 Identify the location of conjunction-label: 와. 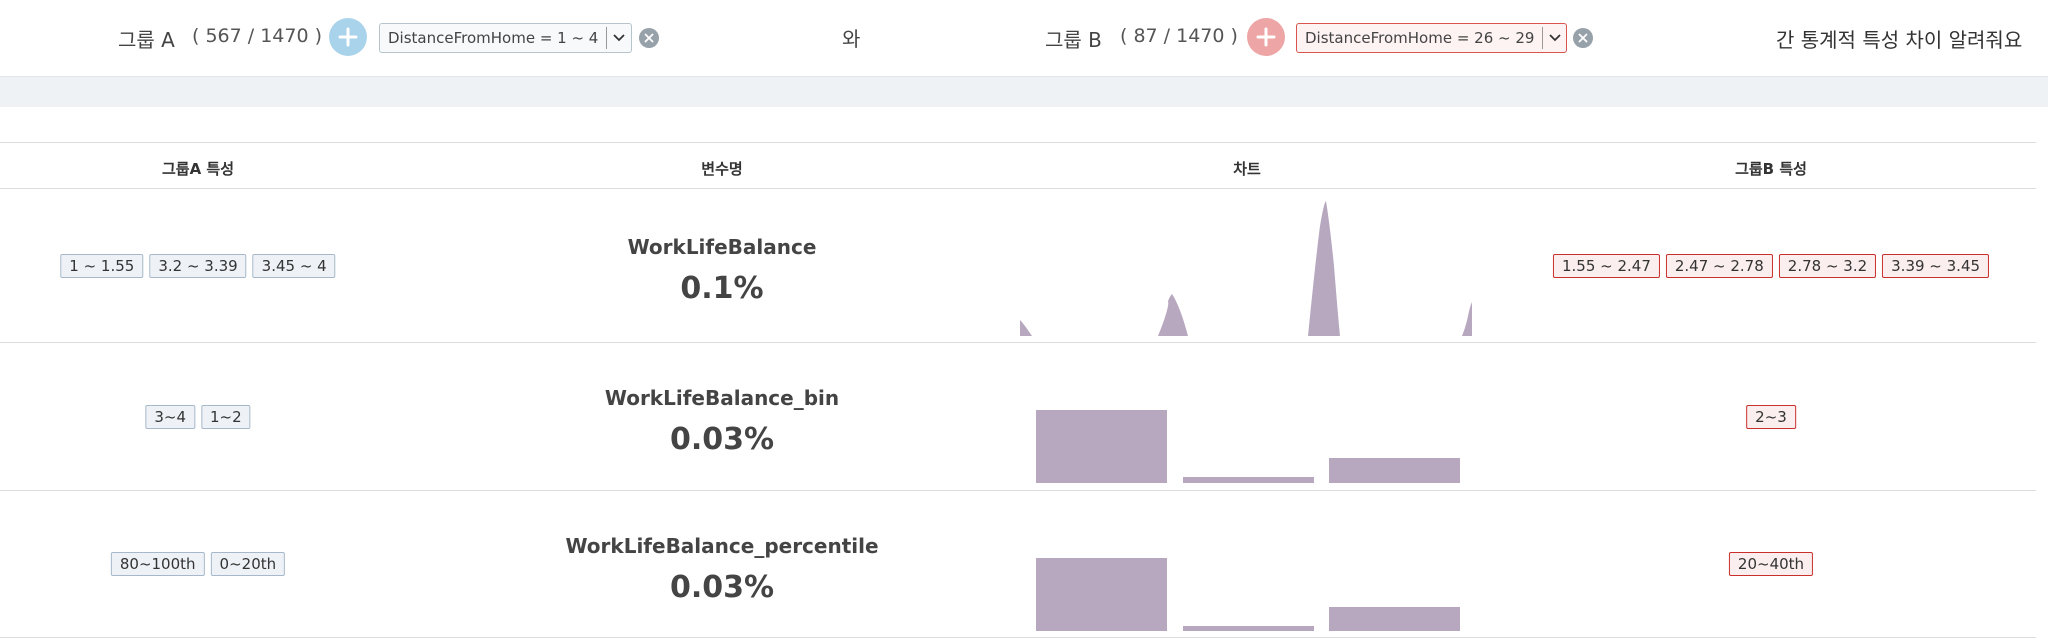
(851, 39).